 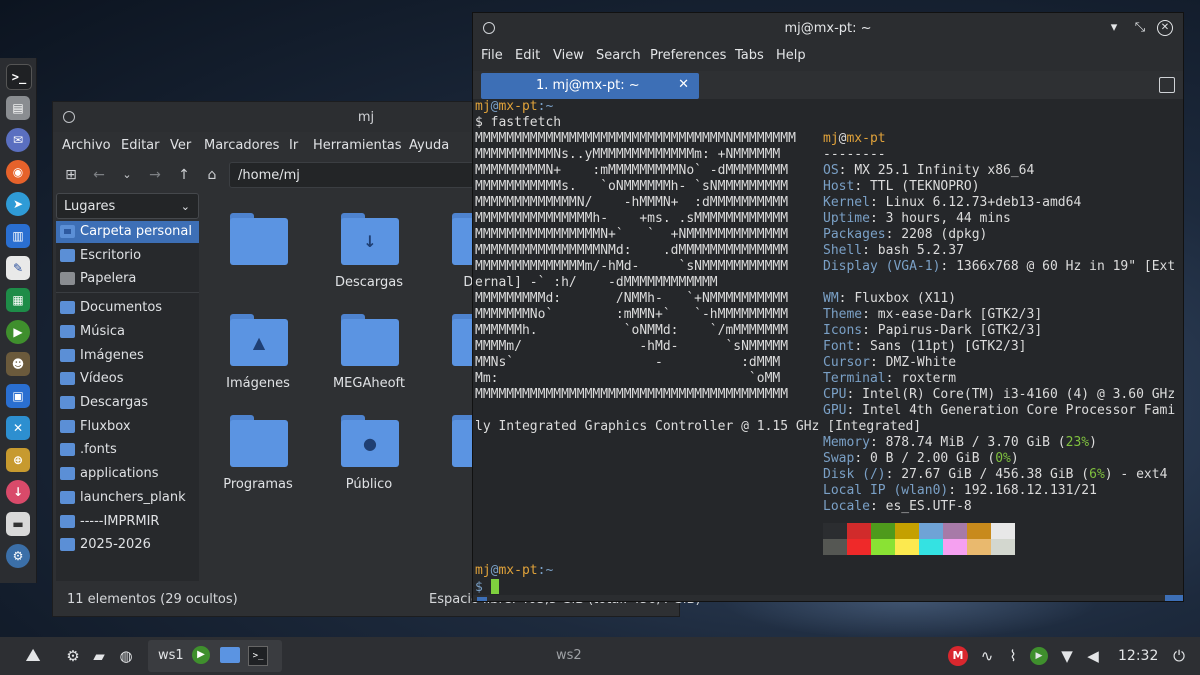 I want to click on place-escritorio: Escritorio, so click(x=127, y=256).